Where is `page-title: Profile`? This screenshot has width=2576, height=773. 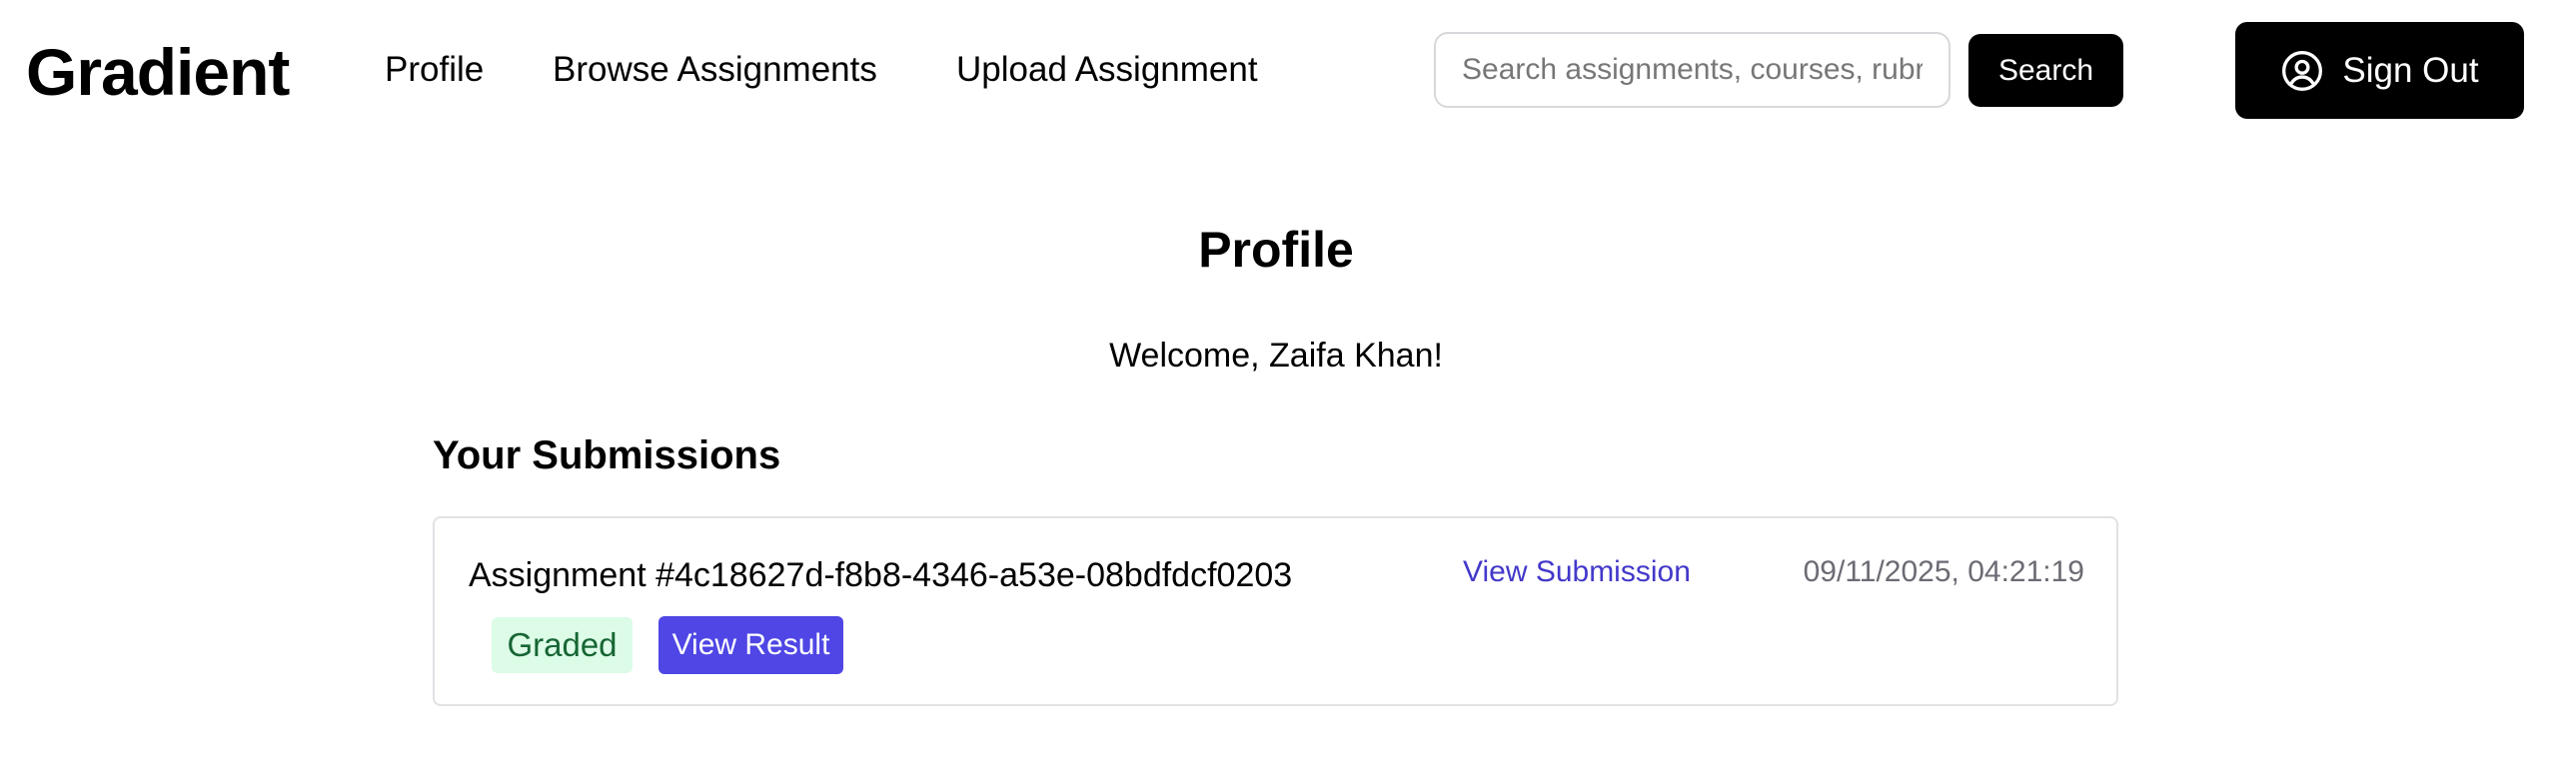
page-title: Profile is located at coordinates (1276, 250).